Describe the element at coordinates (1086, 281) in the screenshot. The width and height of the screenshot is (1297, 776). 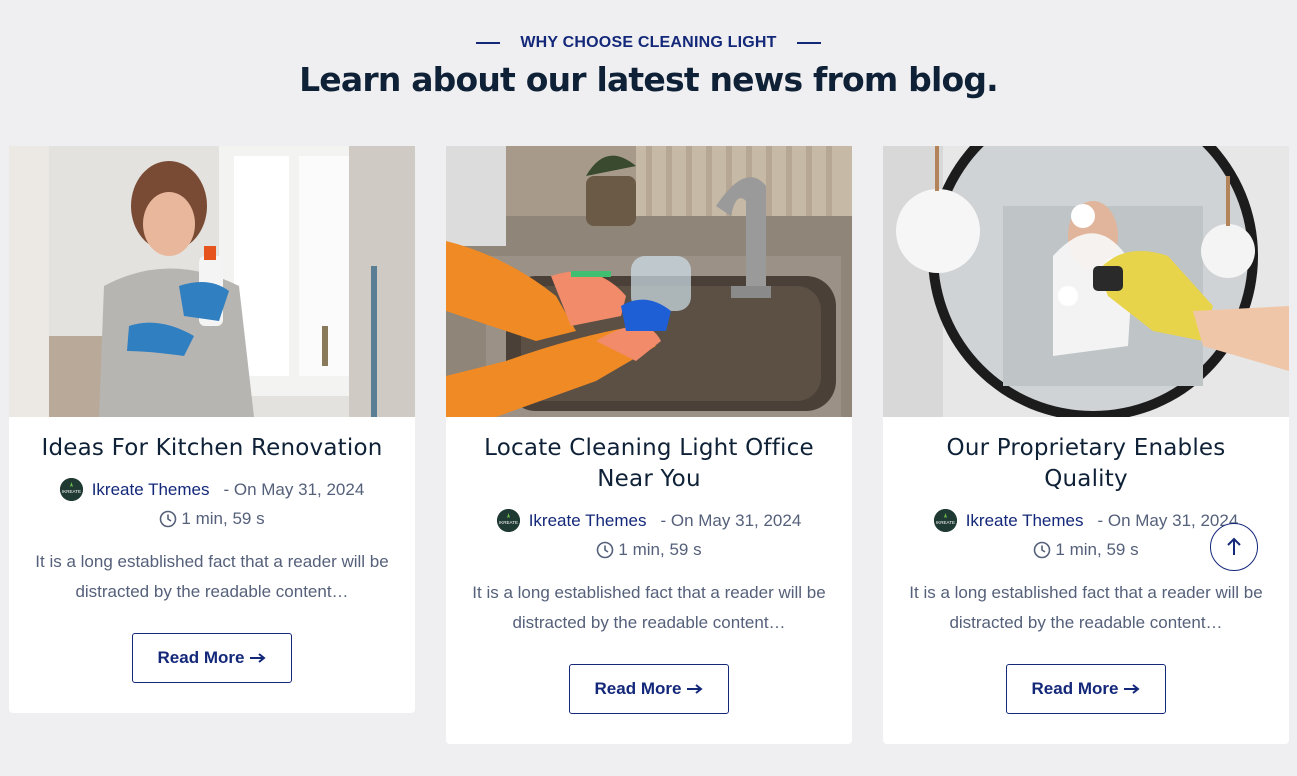
I see `post-image-mirror` at that location.